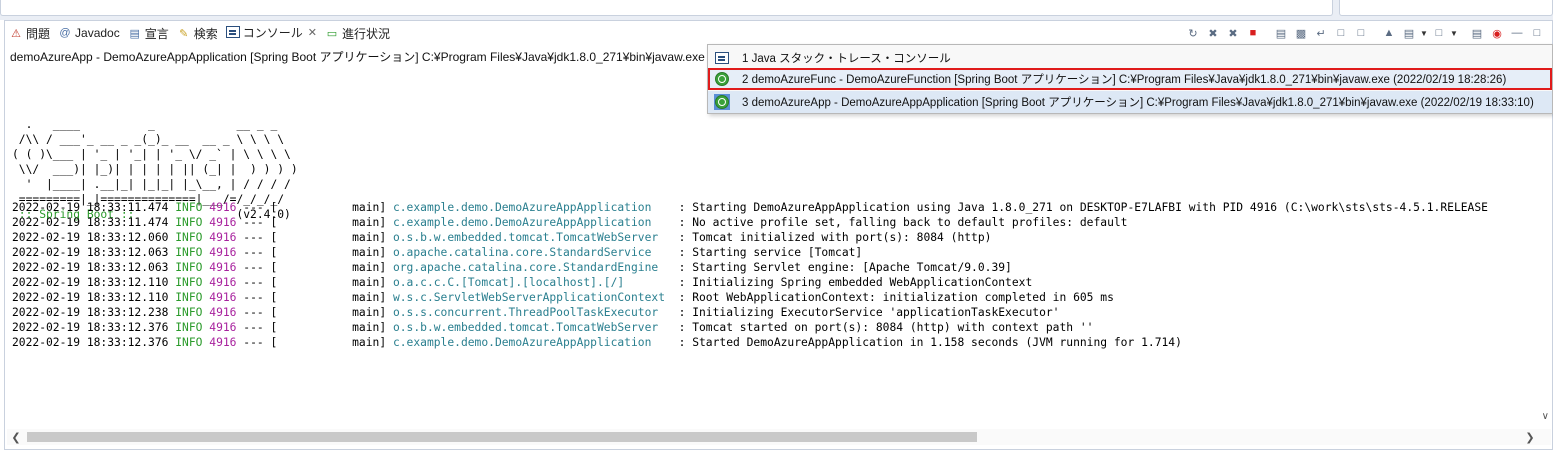 Image resolution: width=1553 pixels, height=450 pixels. Describe the element at coordinates (90, 237) in the screenshot. I see `log-timestamp: 2022-02-19 18:33:12.060` at that location.